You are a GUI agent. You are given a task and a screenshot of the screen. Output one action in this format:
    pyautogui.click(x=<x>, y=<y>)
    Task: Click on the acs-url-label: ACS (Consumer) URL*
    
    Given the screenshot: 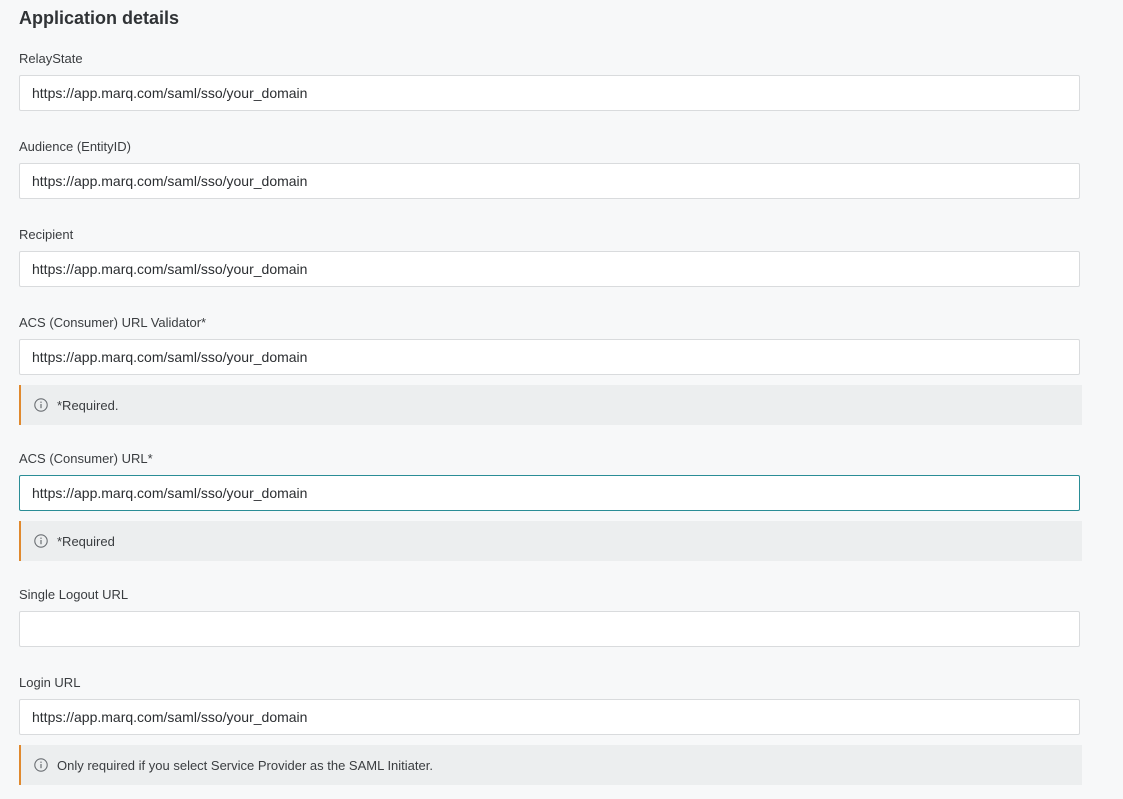 What is the action you would take?
    pyautogui.click(x=86, y=458)
    